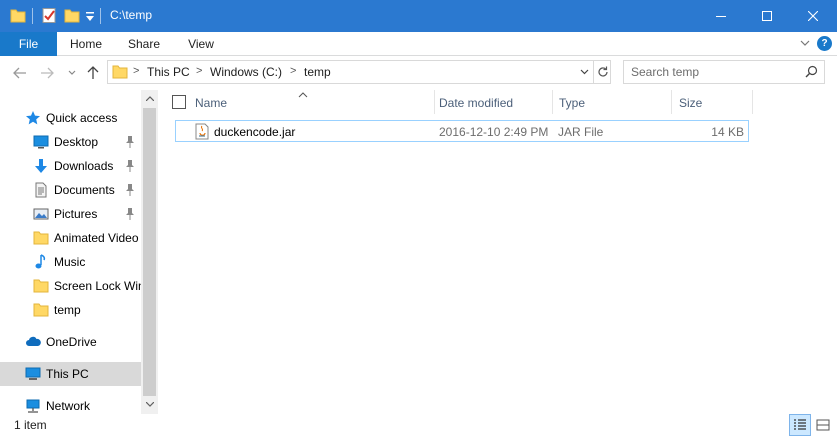 The height and width of the screenshot is (437, 837). Describe the element at coordinates (76, 142) in the screenshot. I see `nav-label: Desktop` at that location.